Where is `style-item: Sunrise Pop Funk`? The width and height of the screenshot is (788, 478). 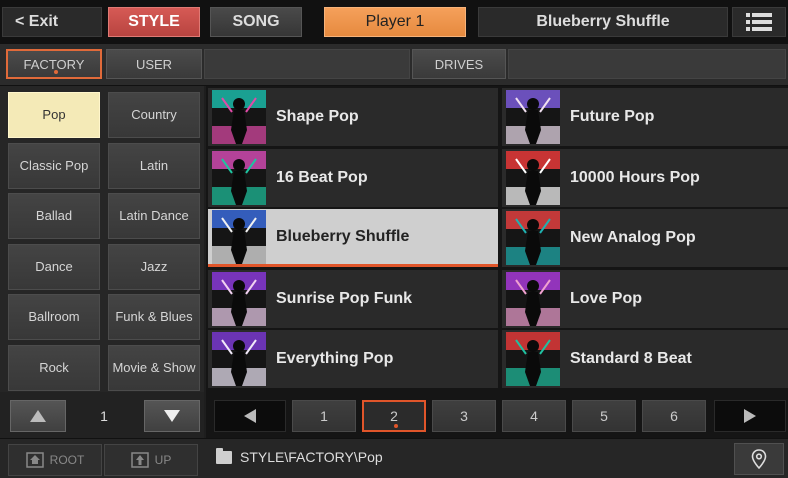
style-item: Sunrise Pop Funk is located at coordinates (353, 298).